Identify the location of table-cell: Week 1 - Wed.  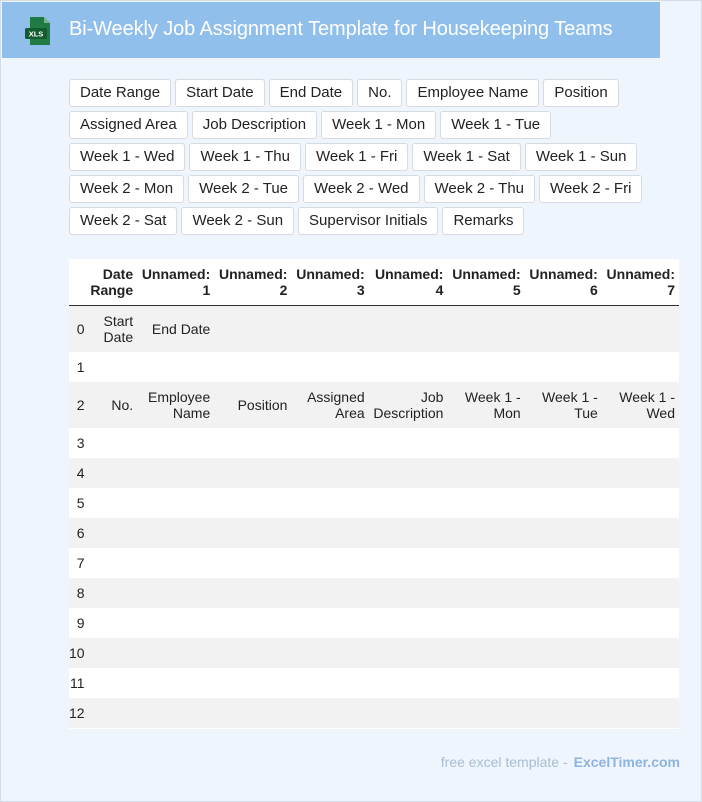
(640, 405).